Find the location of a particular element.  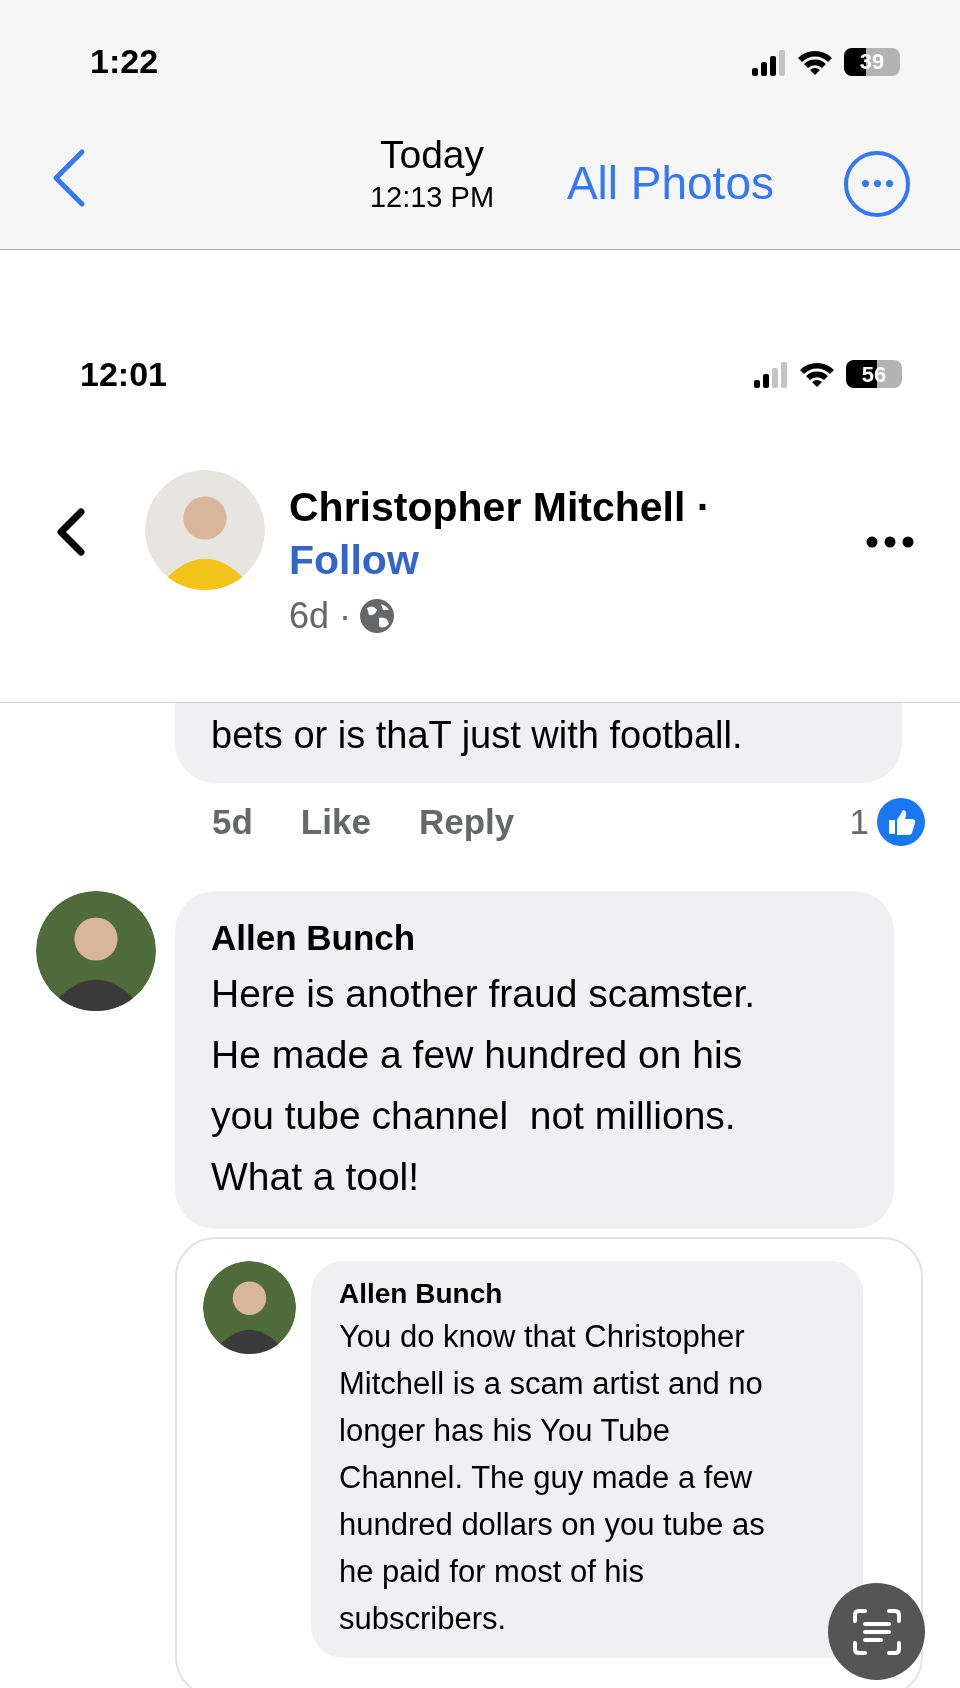

reaction-count: 1 is located at coordinates (859, 821).